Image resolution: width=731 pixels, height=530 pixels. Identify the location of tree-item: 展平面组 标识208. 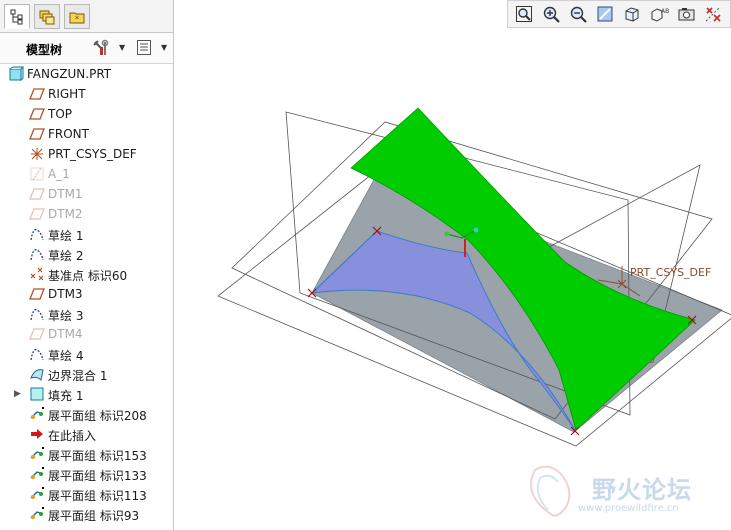
(86, 414).